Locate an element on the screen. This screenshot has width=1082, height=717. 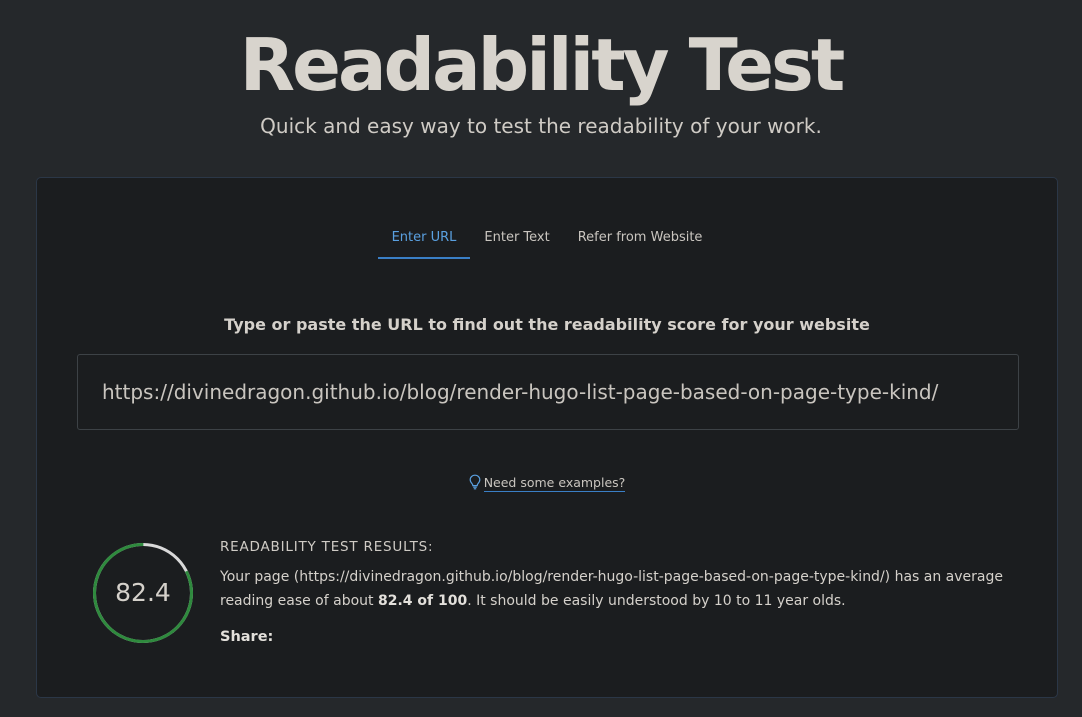
score-value: 82.4 is located at coordinates (143, 592).